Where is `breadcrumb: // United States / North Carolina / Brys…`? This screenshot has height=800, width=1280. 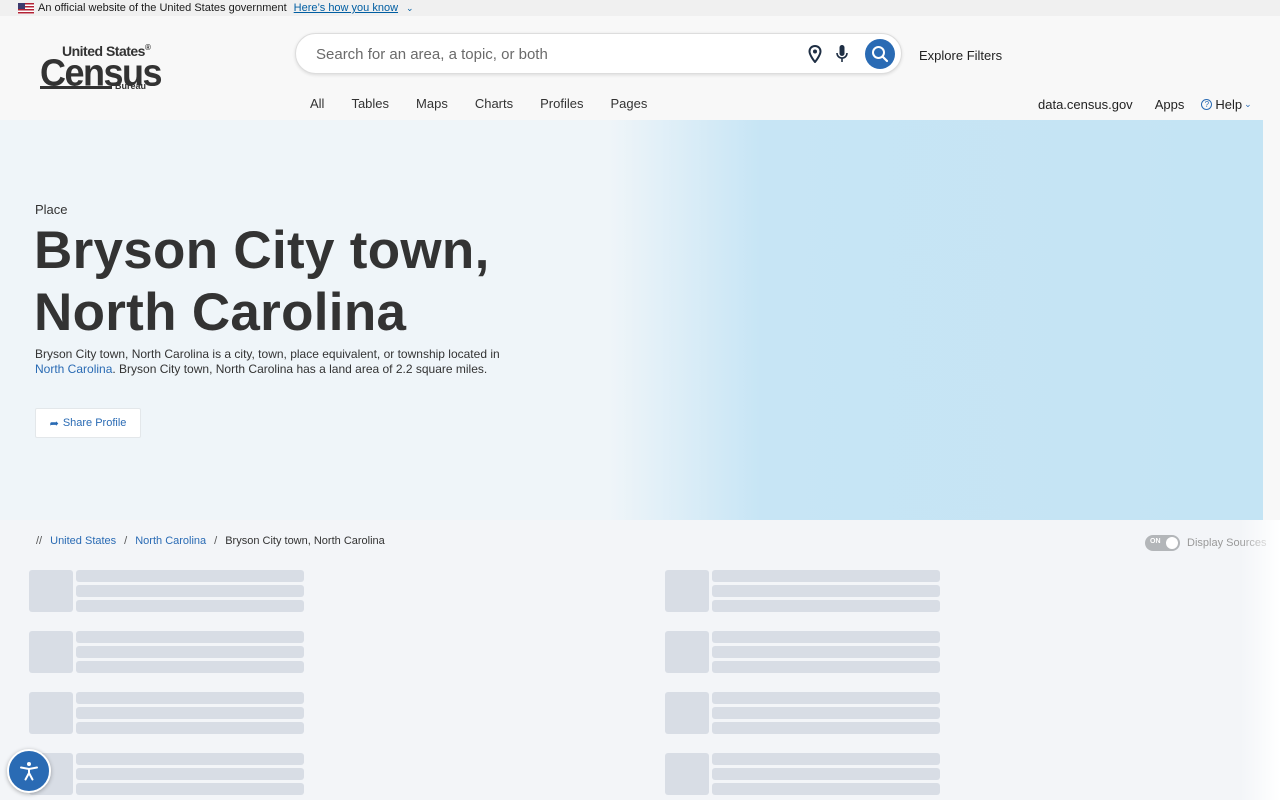 breadcrumb: // United States / North Carolina / Brys… is located at coordinates (210, 541).